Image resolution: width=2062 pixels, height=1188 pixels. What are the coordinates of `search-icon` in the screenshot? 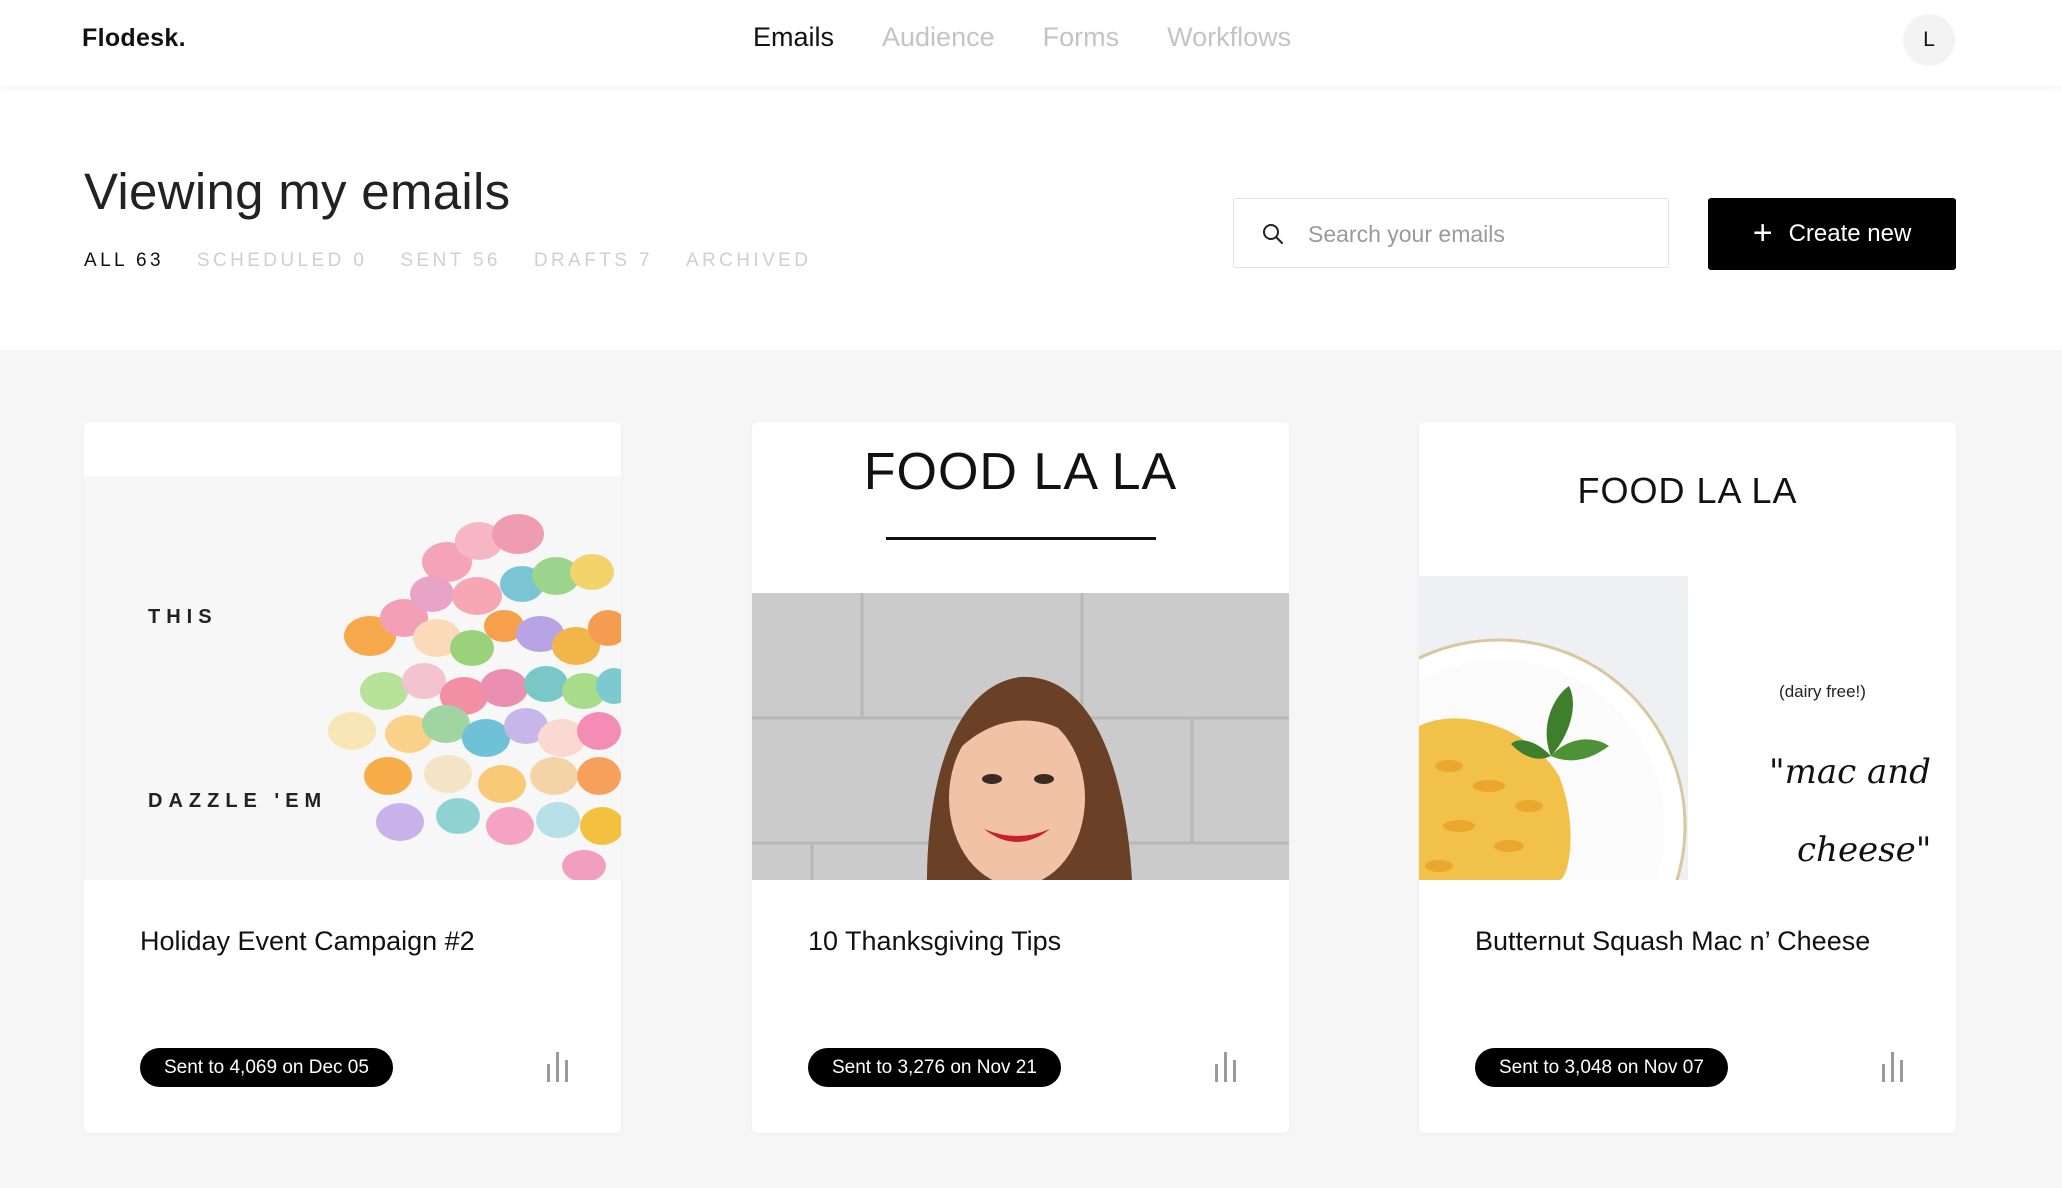 It's located at (1273, 234).